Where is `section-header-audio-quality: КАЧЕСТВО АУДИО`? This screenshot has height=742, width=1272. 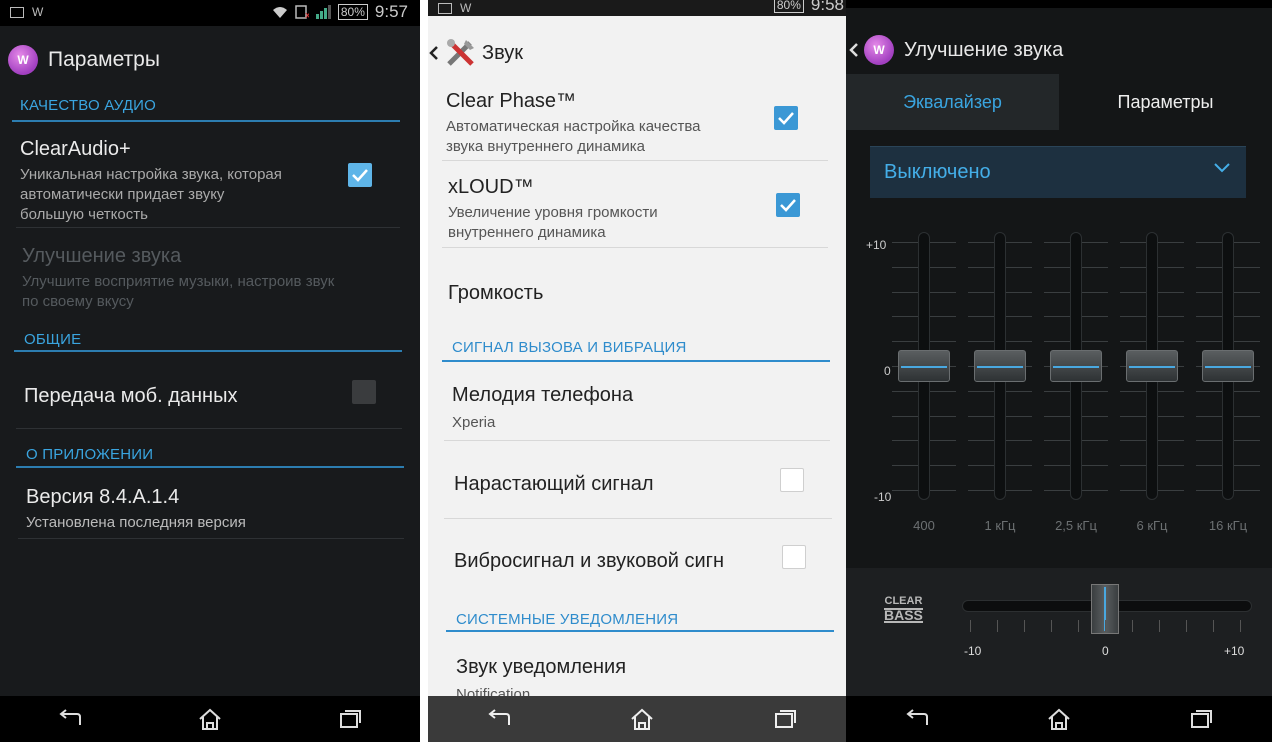
section-header-audio-quality: КАЧЕСТВО АУДИО is located at coordinates (88, 105).